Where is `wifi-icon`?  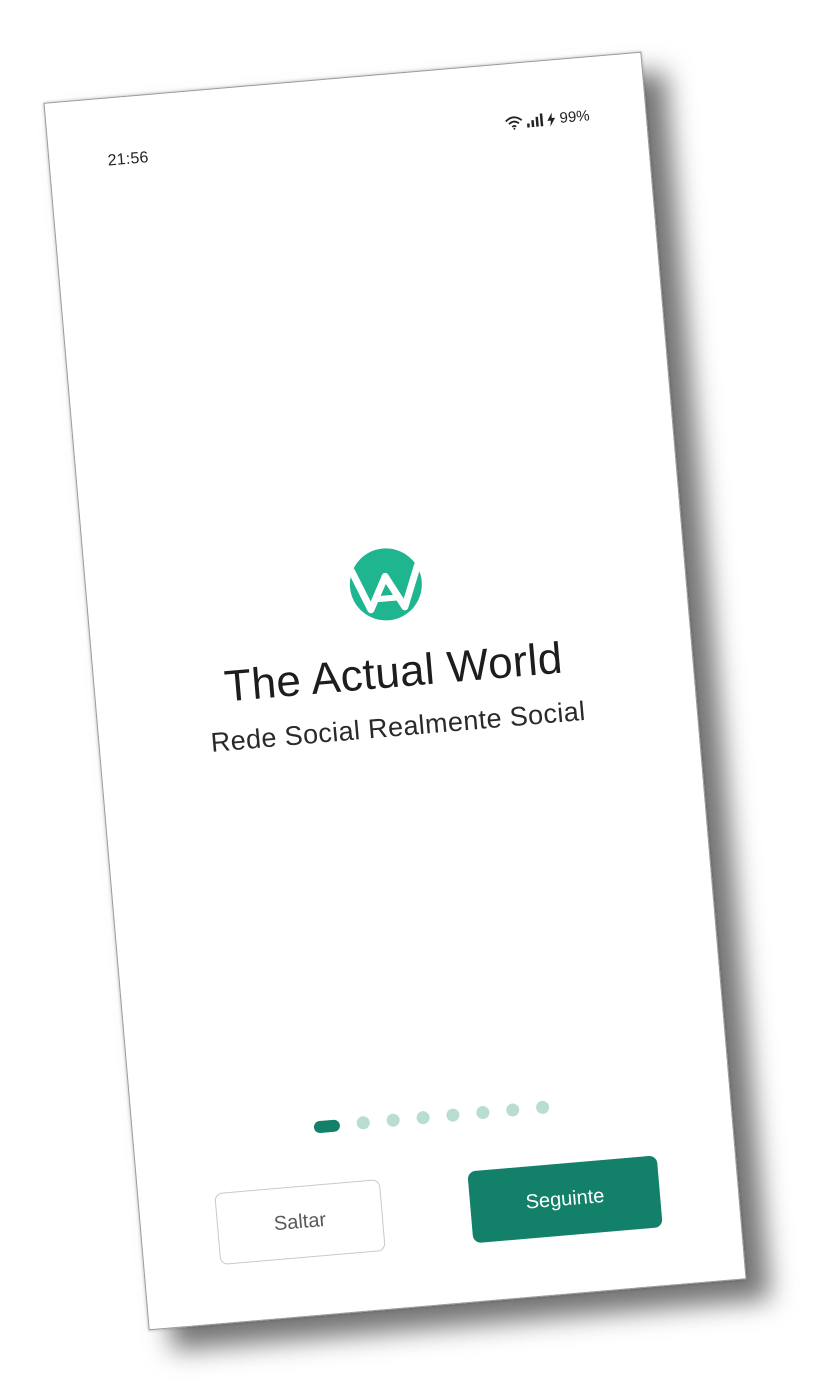 wifi-icon is located at coordinates (513, 122).